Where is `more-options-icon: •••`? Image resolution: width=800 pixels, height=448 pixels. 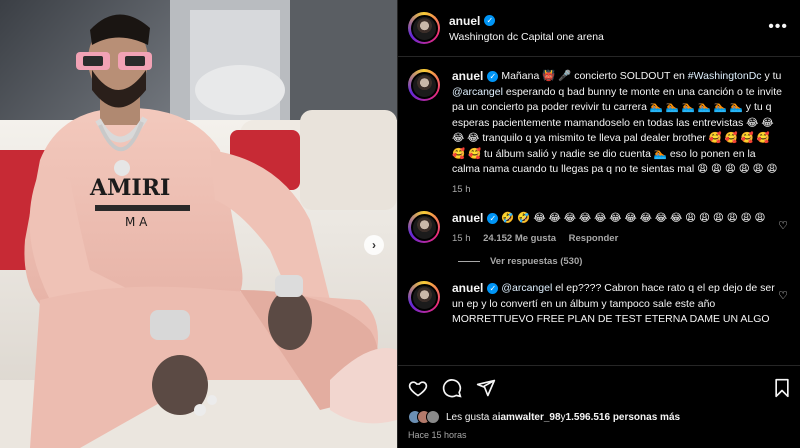 more-options-icon: ••• is located at coordinates (778, 27).